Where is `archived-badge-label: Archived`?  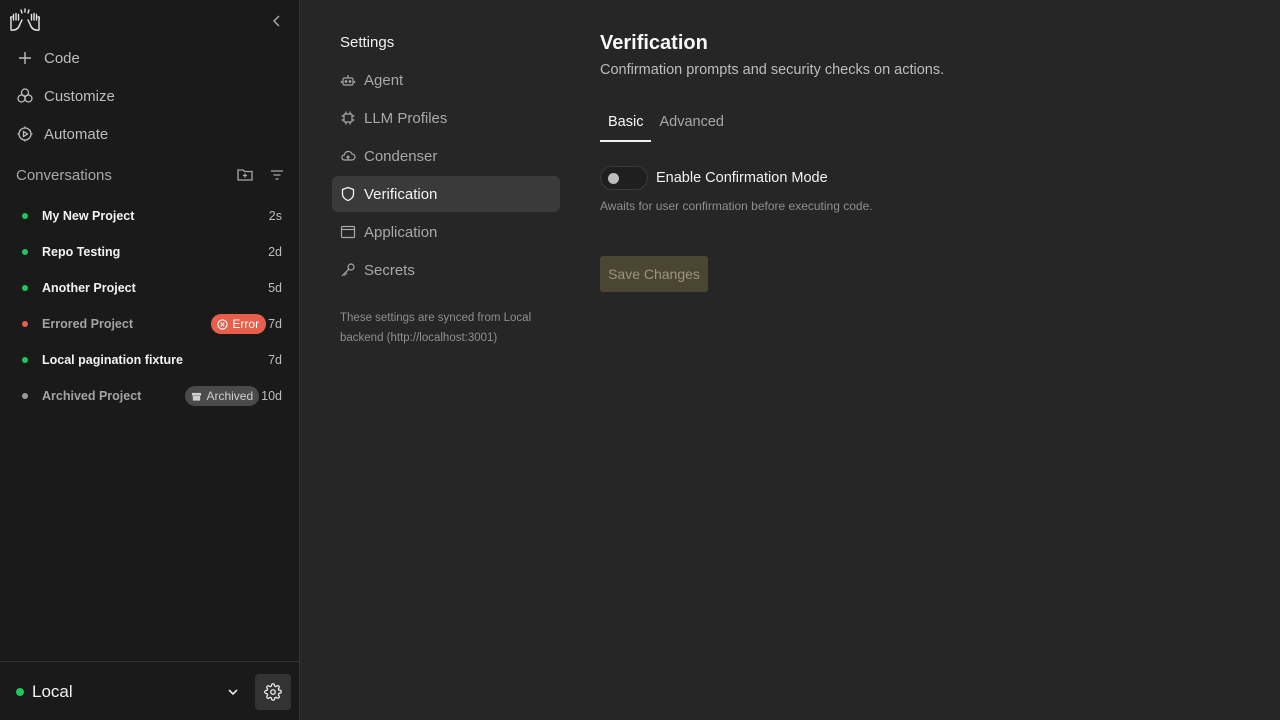
archived-badge-label: Archived is located at coordinates (230, 396).